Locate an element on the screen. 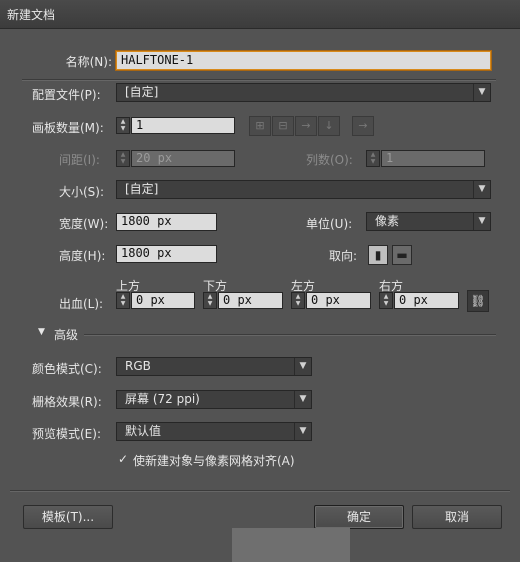  bleed-right-input: 0 px is located at coordinates (426, 300).